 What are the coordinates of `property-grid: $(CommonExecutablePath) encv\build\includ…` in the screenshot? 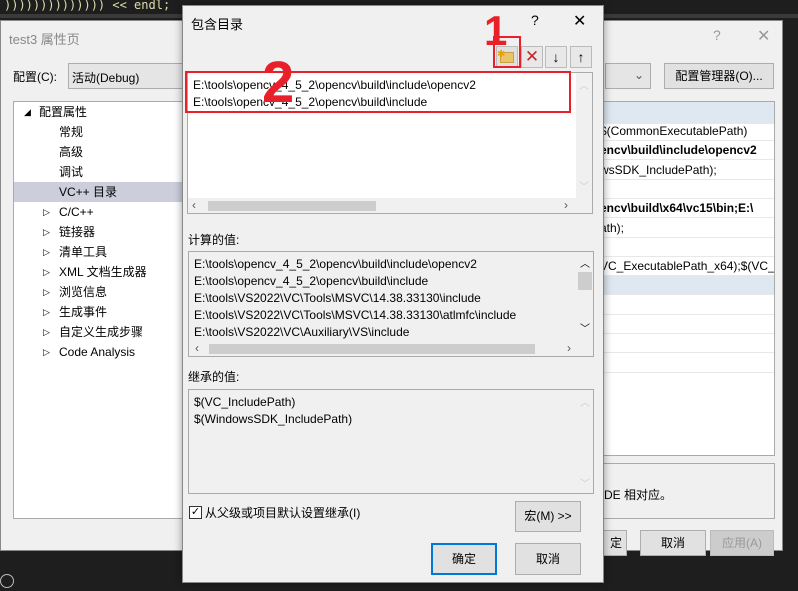 It's located at (687, 278).